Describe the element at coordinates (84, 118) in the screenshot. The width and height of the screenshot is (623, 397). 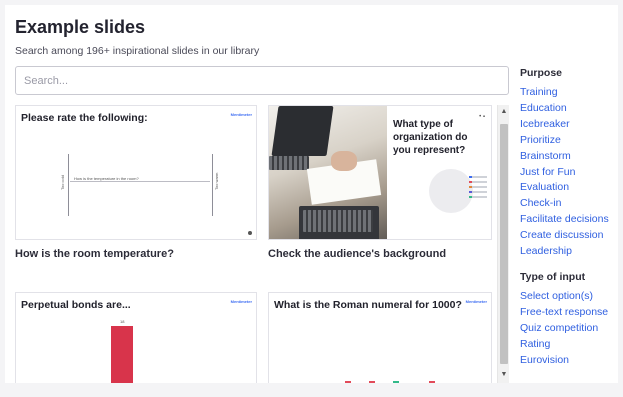
I see `slide-heading: Please rate the following:` at that location.